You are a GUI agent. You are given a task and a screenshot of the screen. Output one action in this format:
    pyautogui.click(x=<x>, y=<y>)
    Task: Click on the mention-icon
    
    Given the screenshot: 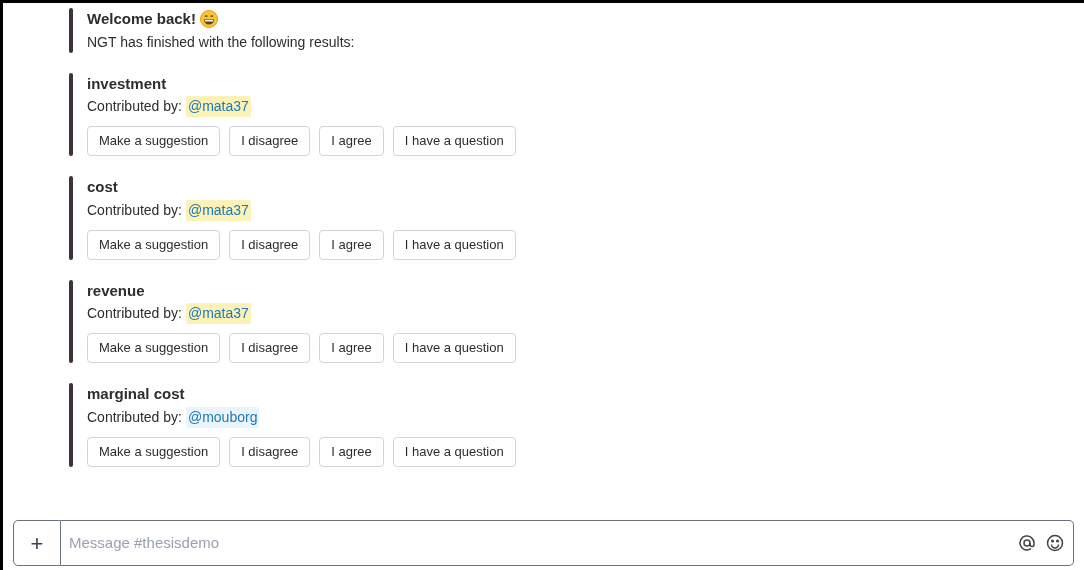 What is the action you would take?
    pyautogui.click(x=1027, y=543)
    